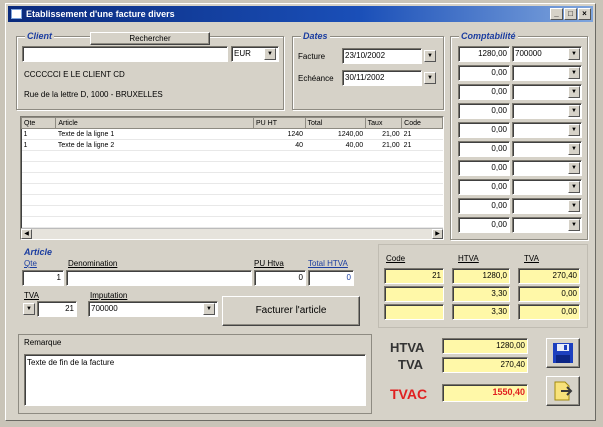 The height and width of the screenshot is (427, 603). I want to click on client-name: CCCCCCI E LE CLIENT CD, so click(74, 74).